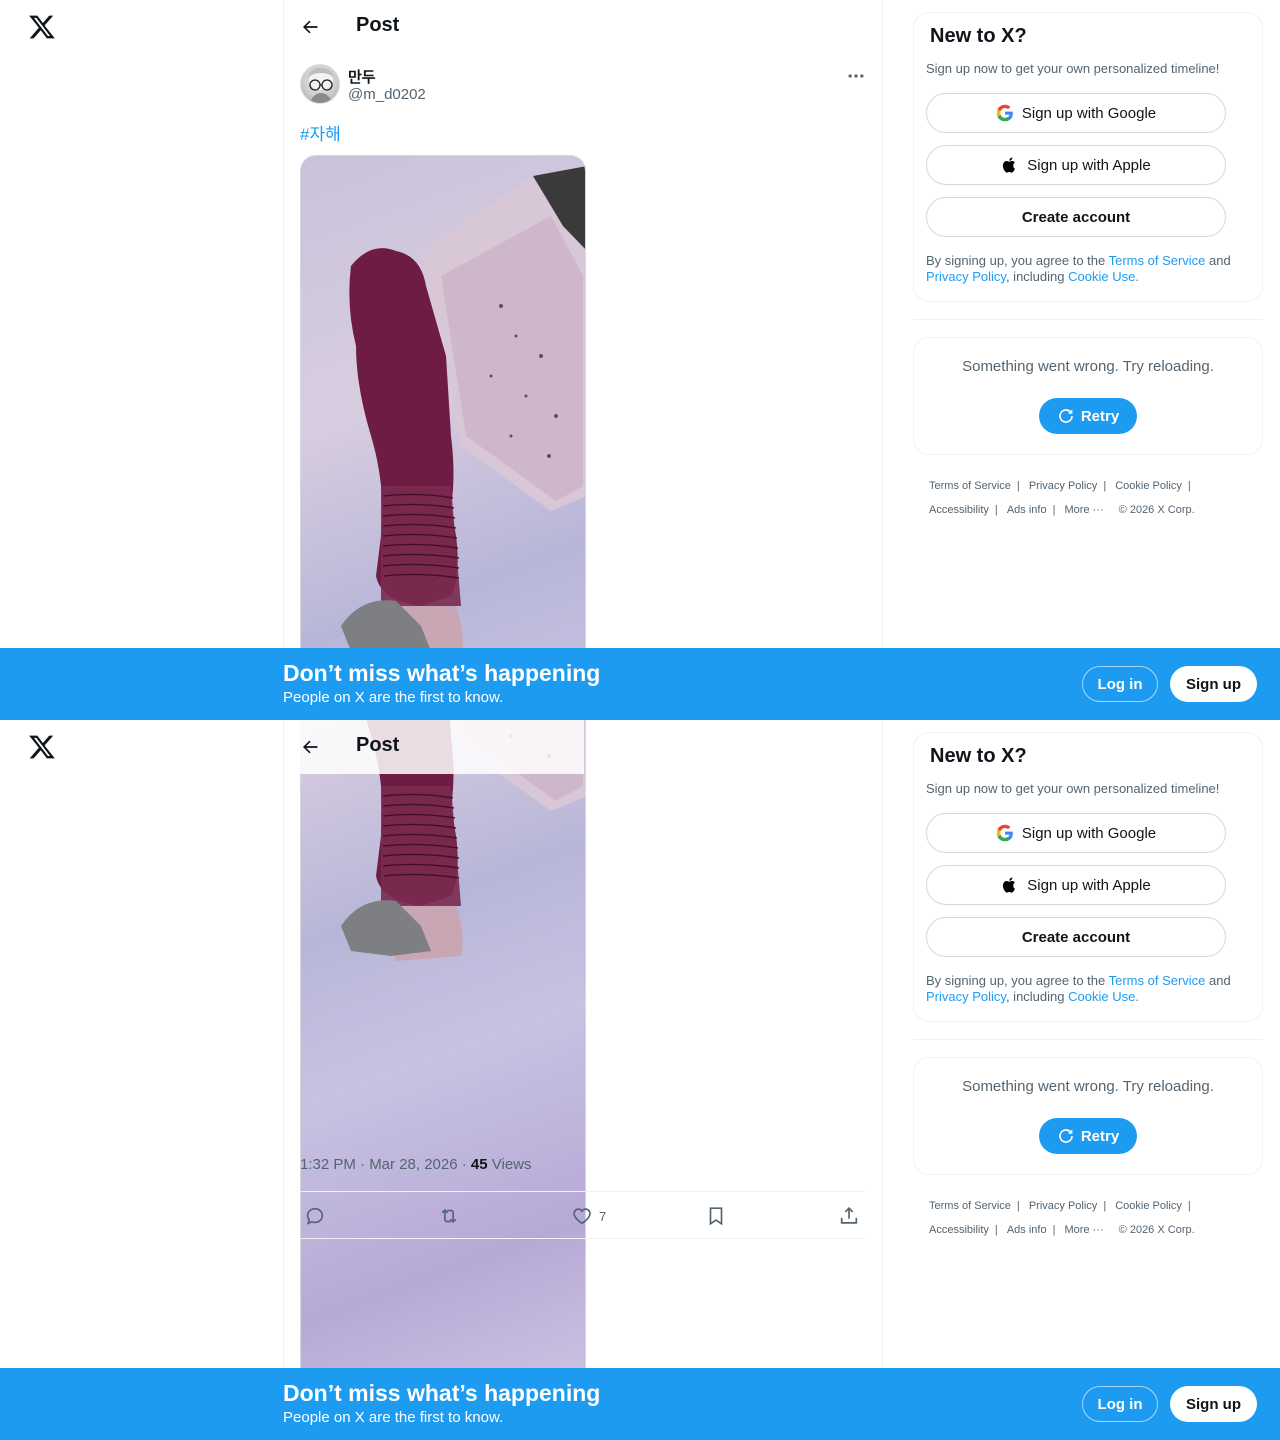 This screenshot has height=1440, width=1280. What do you see at coordinates (362, 76) in the screenshot?
I see `author-name: 만두` at bounding box center [362, 76].